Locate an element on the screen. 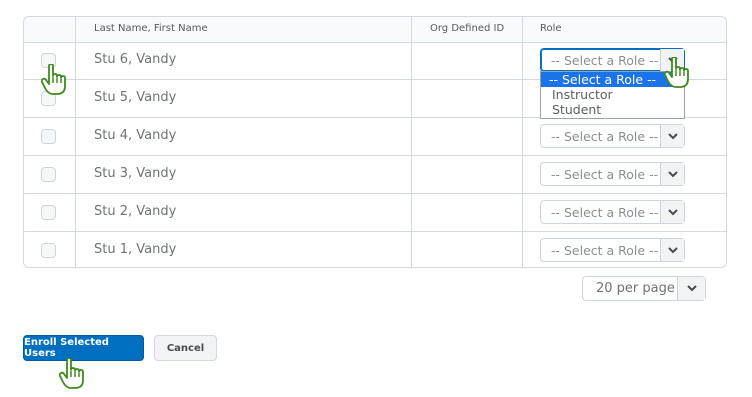 The height and width of the screenshot is (397, 752). cancel-button: Cancel is located at coordinates (185, 348).